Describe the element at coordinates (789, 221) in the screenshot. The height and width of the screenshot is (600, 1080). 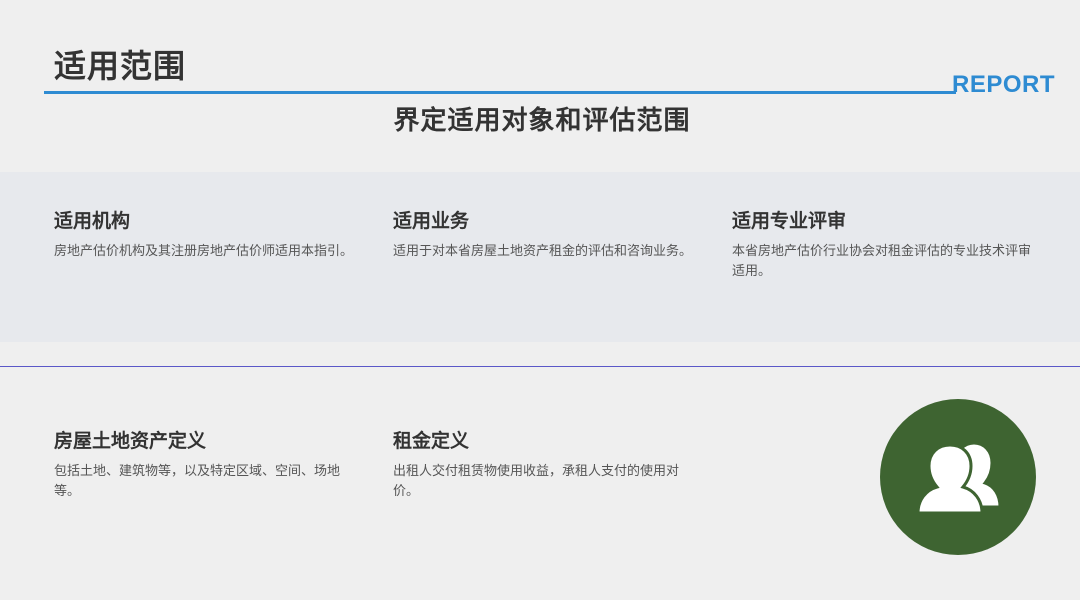
I see `card-heading: 适用专业评审` at that location.